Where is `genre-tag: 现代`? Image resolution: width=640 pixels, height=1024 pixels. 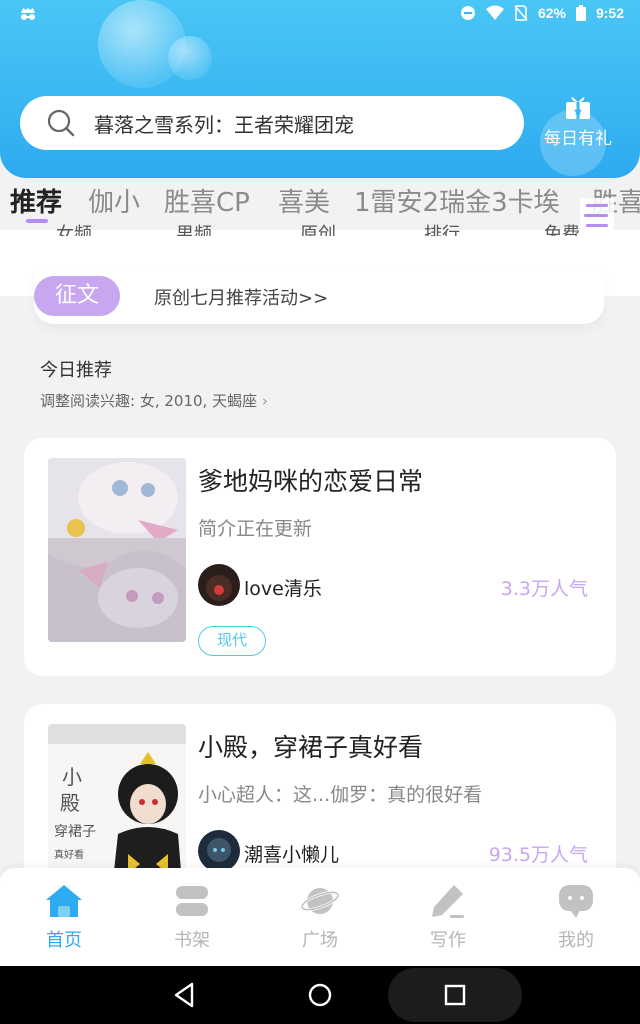
genre-tag: 现代 is located at coordinates (232, 641).